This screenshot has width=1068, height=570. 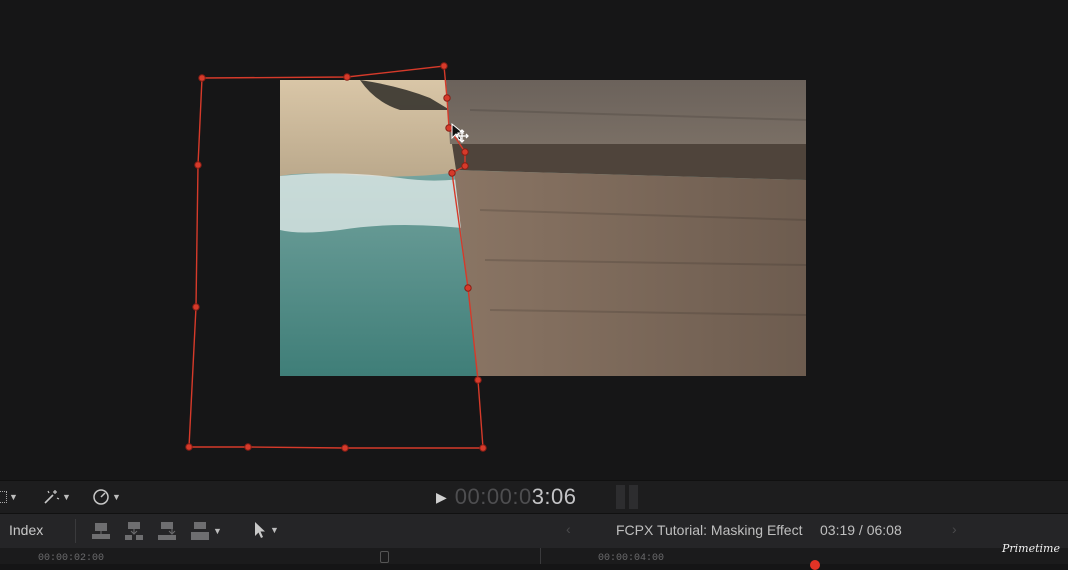 I want to click on speedometer-icon, so click(x=101, y=497).